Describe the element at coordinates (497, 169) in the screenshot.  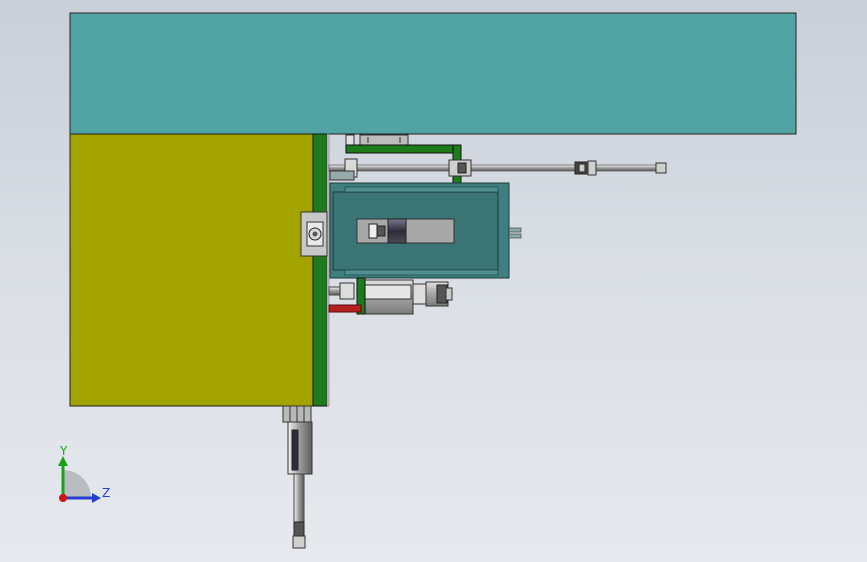
I see `upper-rod` at that location.